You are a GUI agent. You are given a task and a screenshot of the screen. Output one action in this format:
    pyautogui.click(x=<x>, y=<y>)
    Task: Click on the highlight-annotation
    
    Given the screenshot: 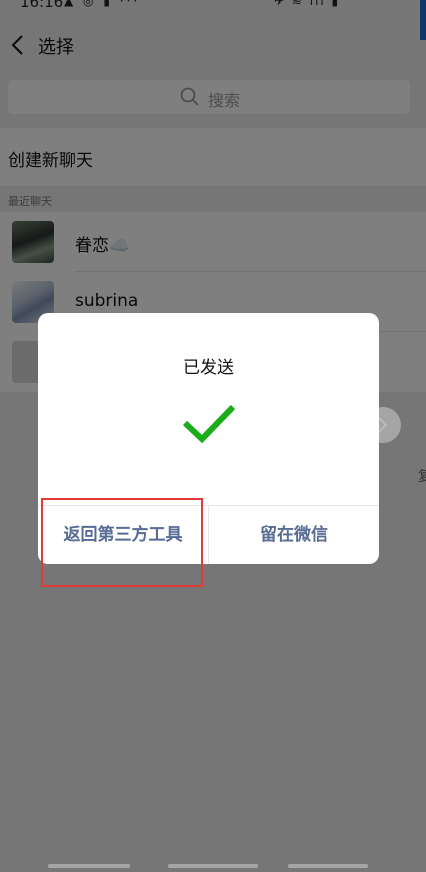 What is the action you would take?
    pyautogui.click(x=122, y=542)
    